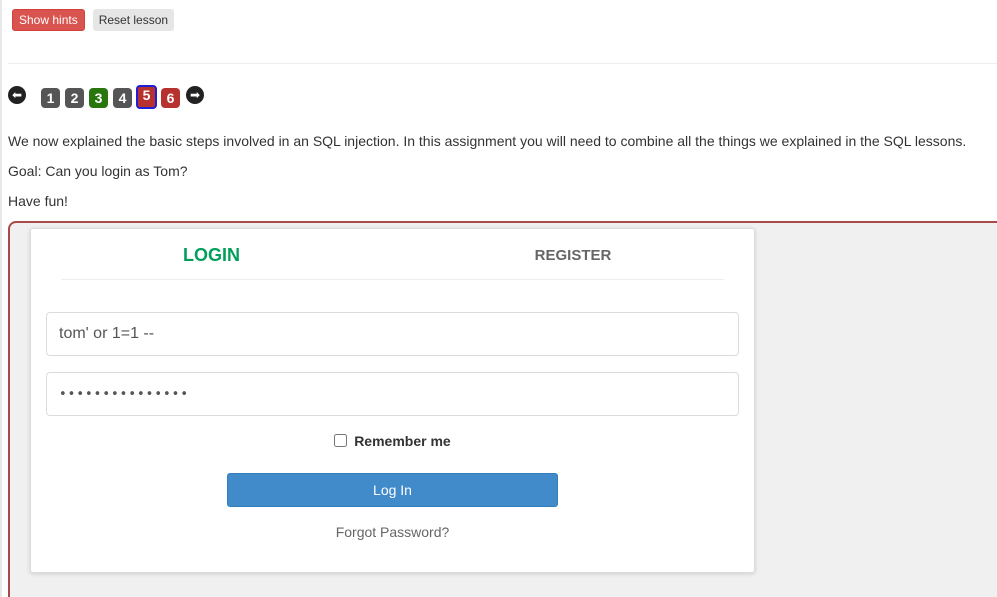 This screenshot has width=997, height=597. Describe the element at coordinates (402, 441) in the screenshot. I see `remember-me-label: Remember me` at that location.